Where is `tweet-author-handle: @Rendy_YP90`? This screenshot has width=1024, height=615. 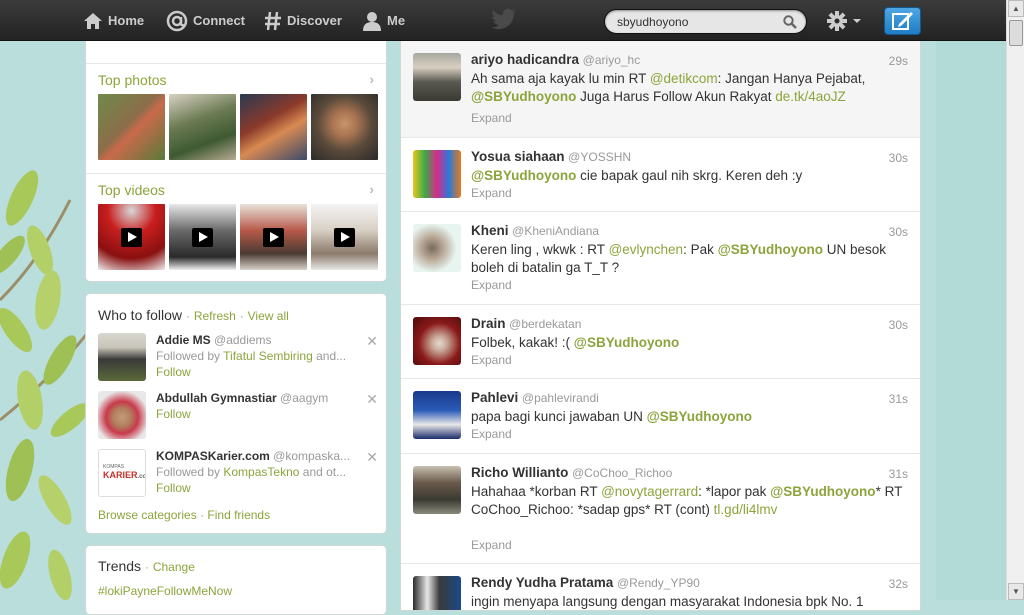
tweet-author-handle: @Rendy_YP90 is located at coordinates (658, 583).